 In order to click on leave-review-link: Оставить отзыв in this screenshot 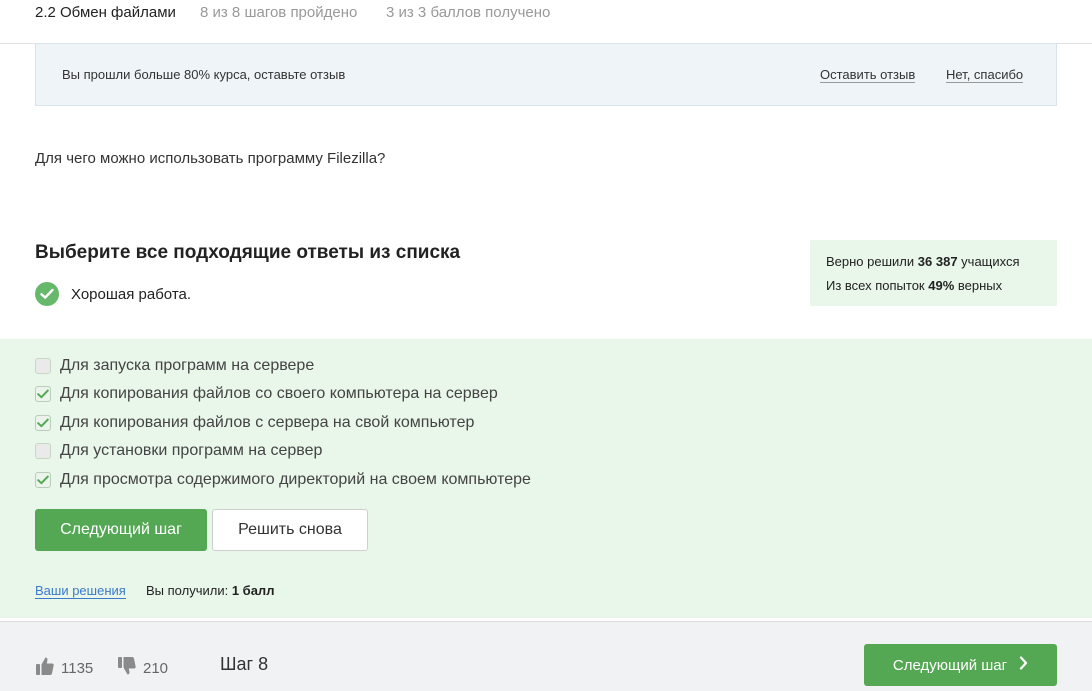, I will do `click(868, 75)`.